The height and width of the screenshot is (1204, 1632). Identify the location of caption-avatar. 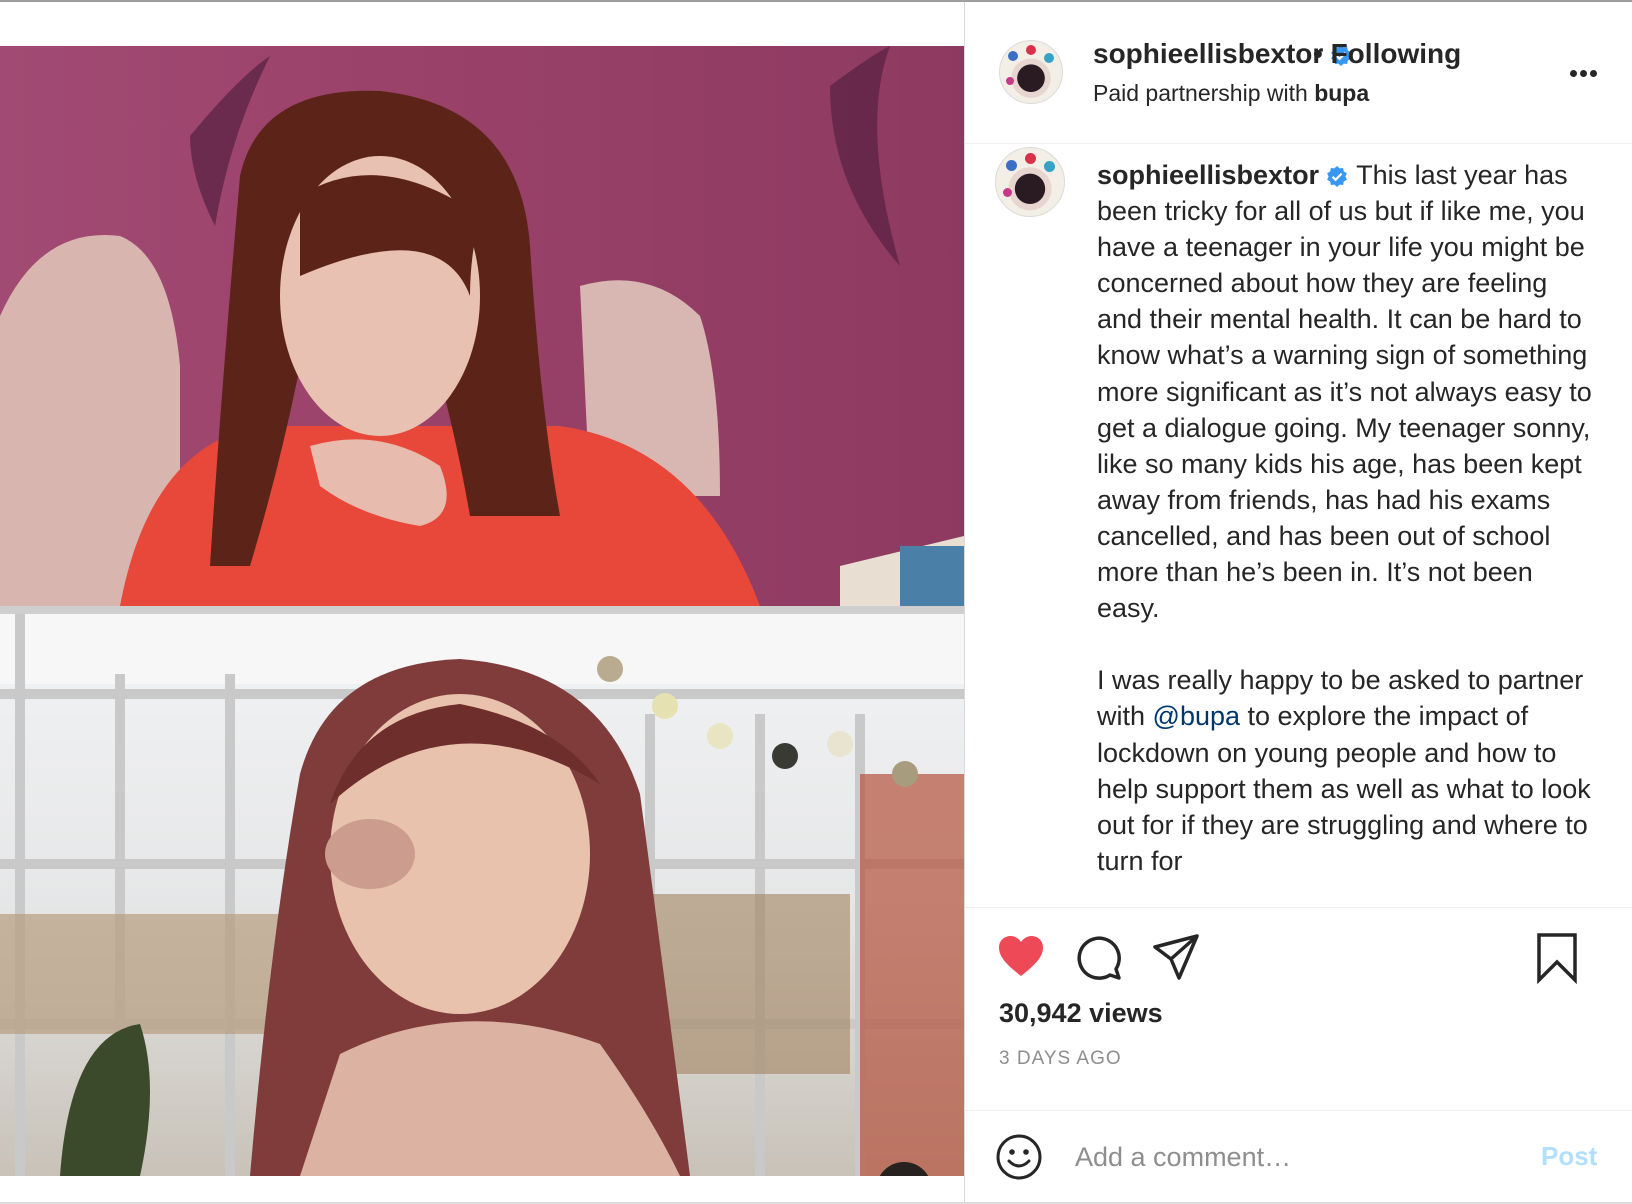
(1030, 182).